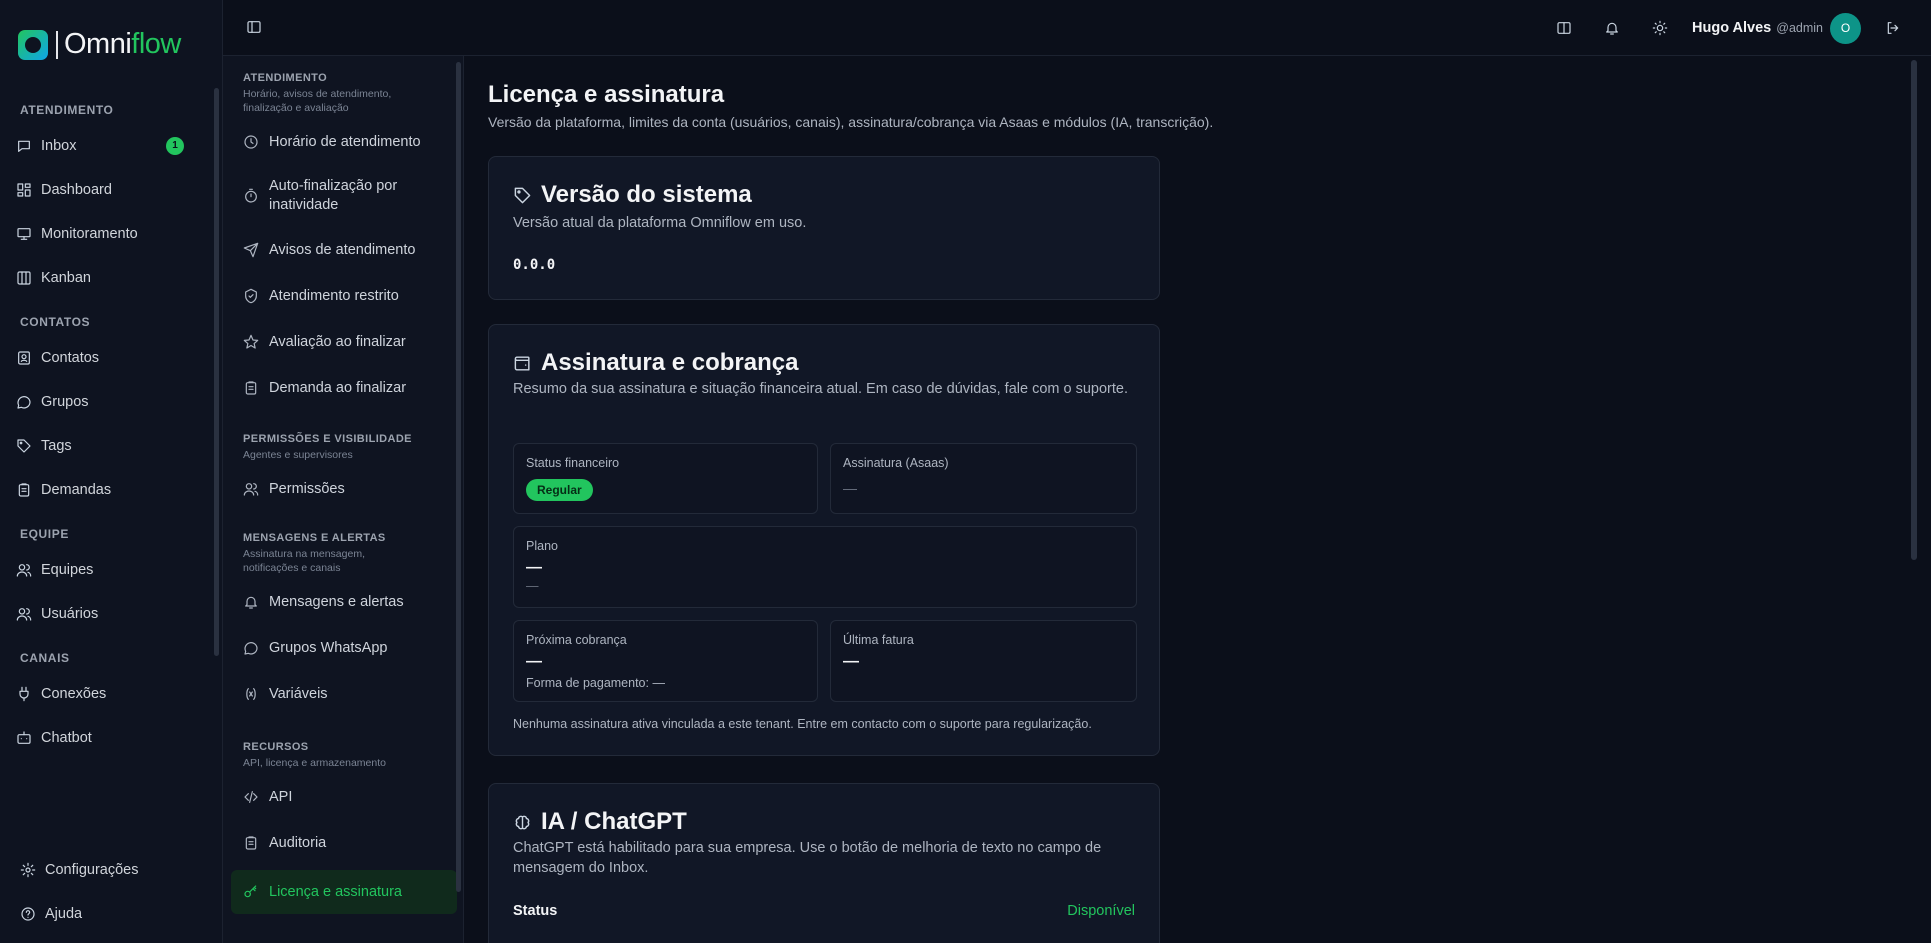 This screenshot has width=1931, height=943. What do you see at coordinates (251, 250) in the screenshot?
I see `send-icon` at bounding box center [251, 250].